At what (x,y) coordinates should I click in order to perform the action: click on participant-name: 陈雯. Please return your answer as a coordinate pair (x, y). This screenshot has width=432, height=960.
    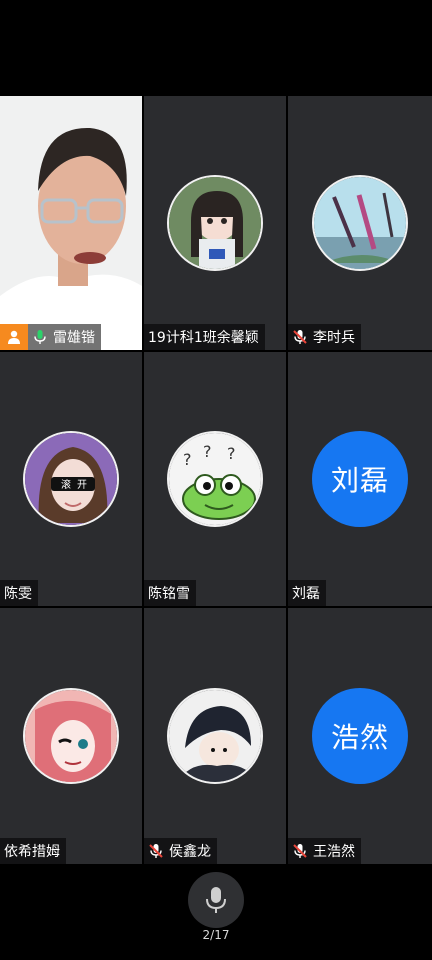
    Looking at the image, I should click on (18, 594).